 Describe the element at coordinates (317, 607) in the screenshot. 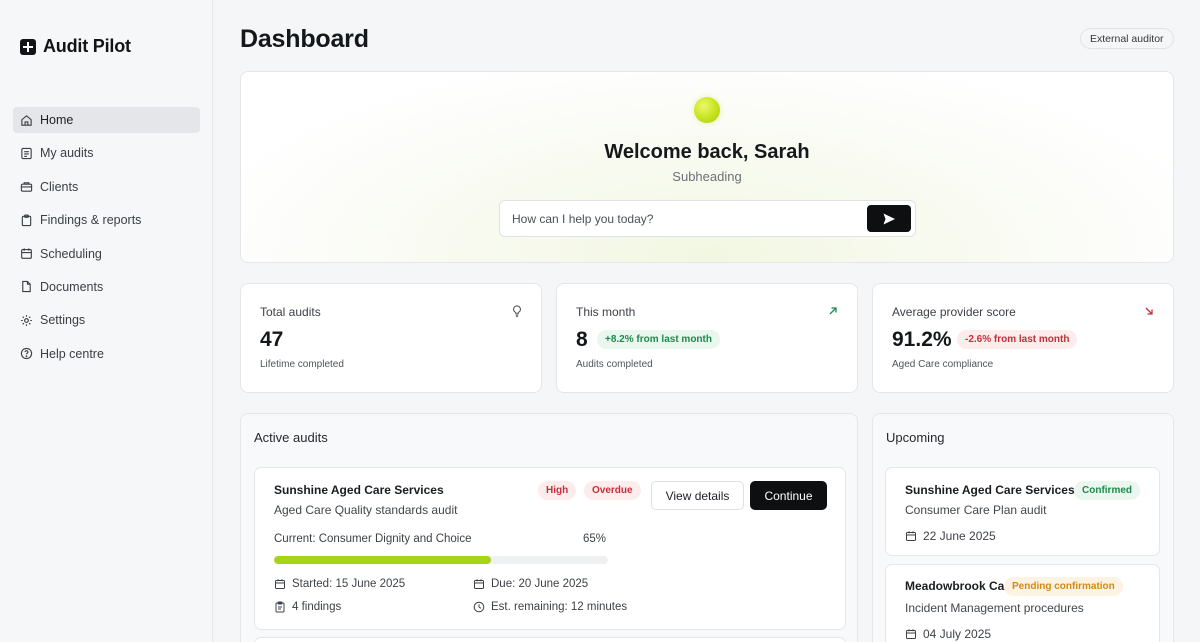

I see `findings-count-text: 4 findings` at that location.